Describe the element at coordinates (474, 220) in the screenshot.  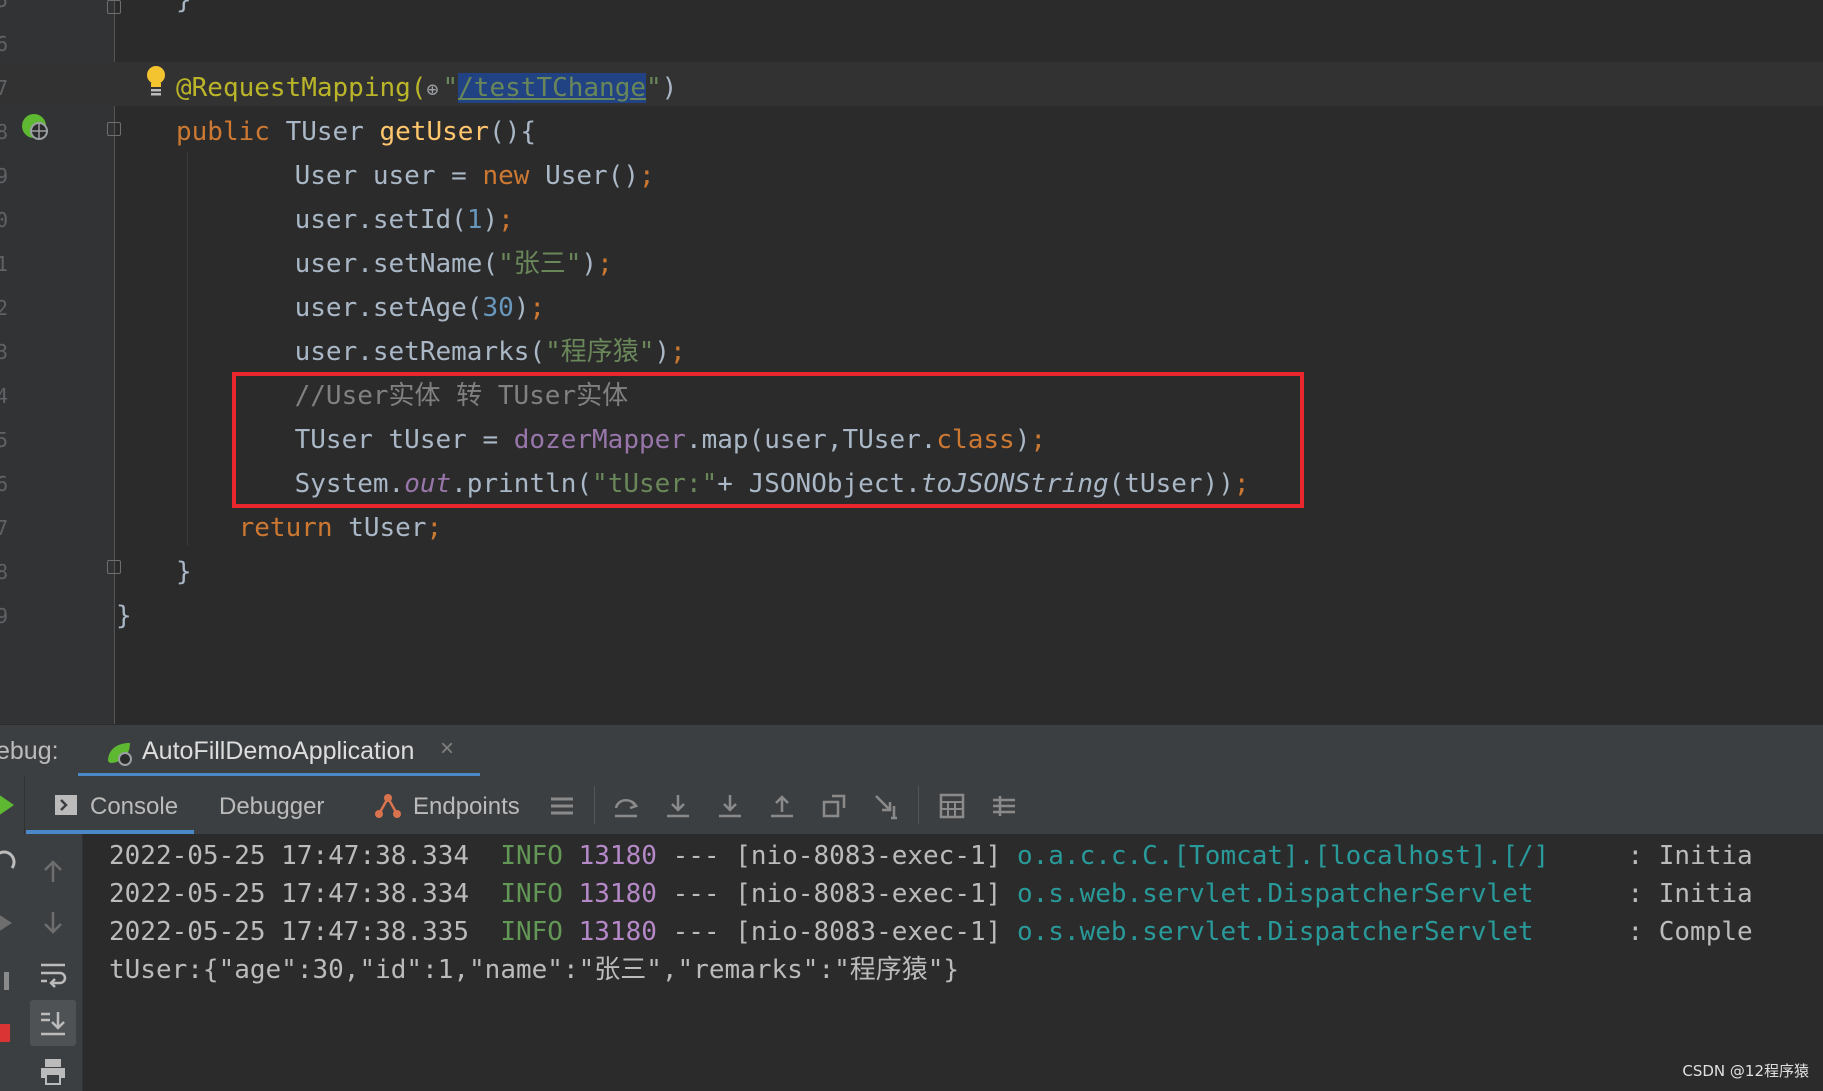
I see `code-token: 1` at that location.